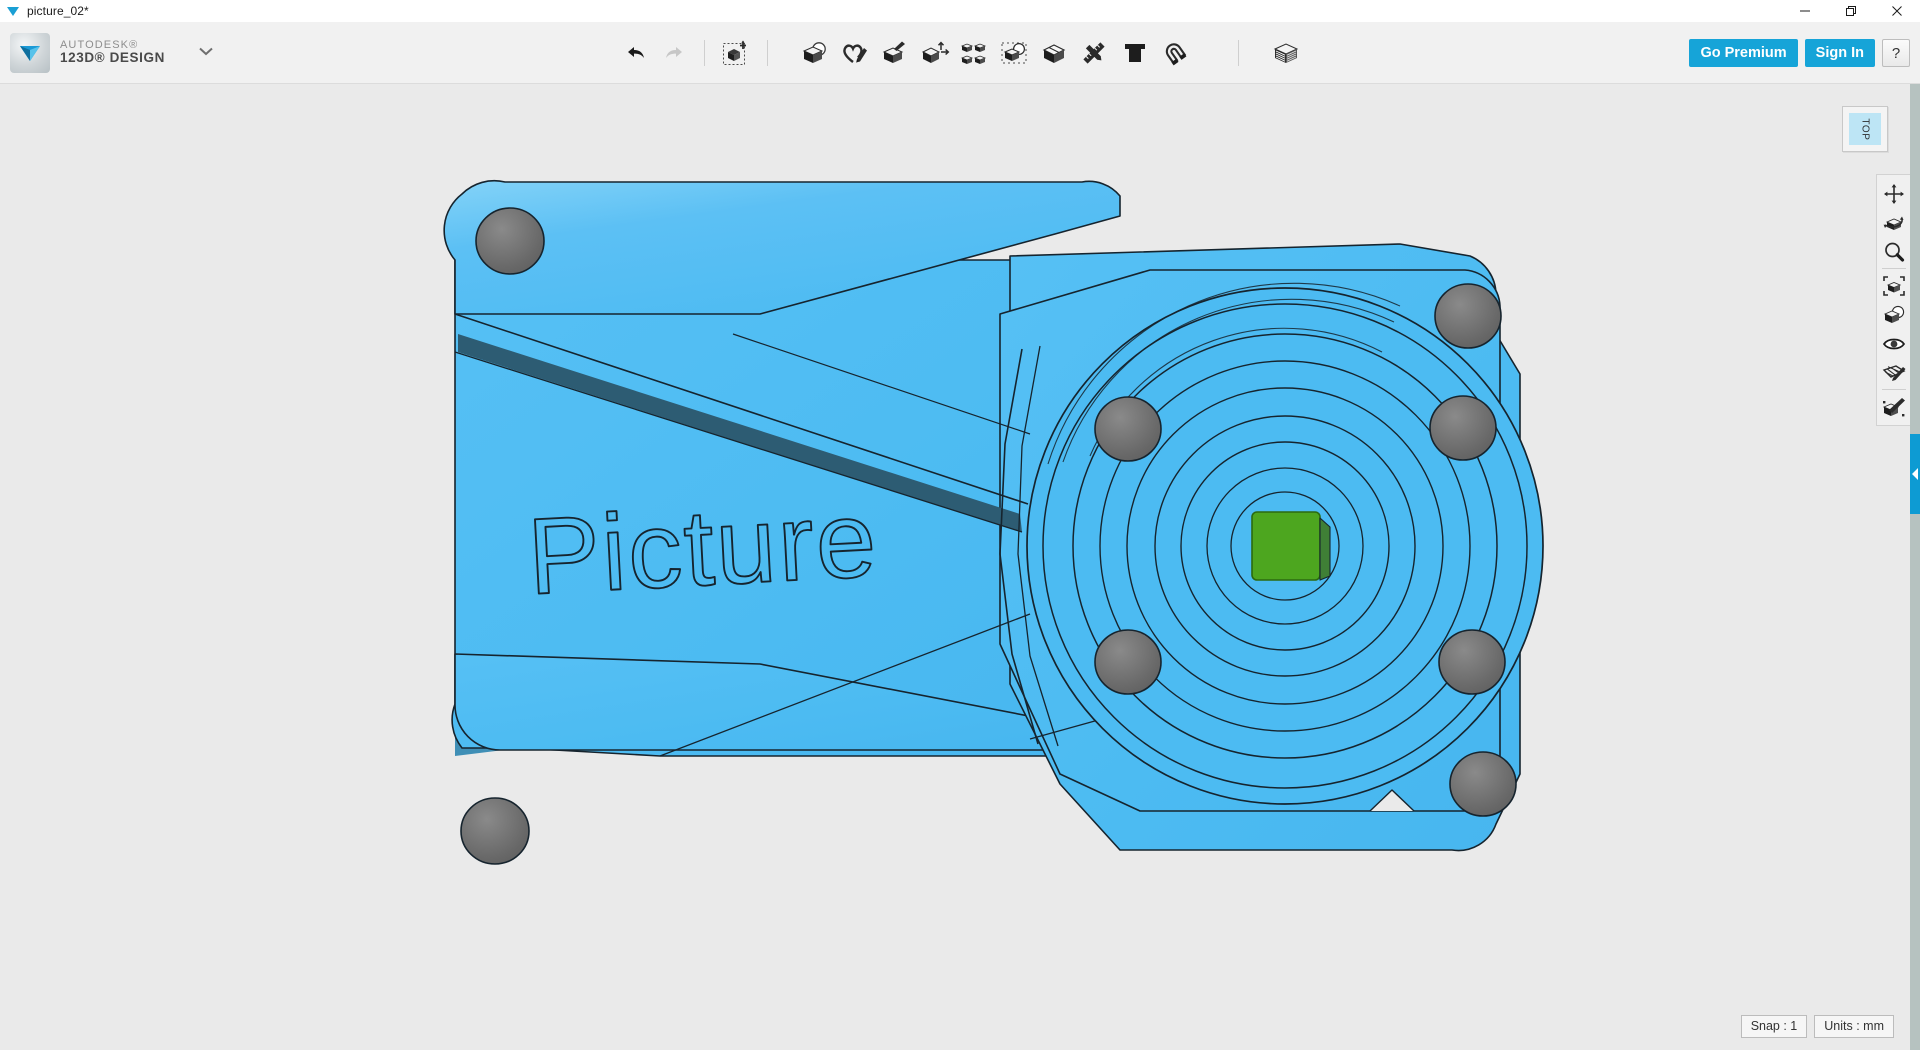 The height and width of the screenshot is (1050, 1920). I want to click on status-bar: Snap : 1 Units : mm, so click(1817, 1026).